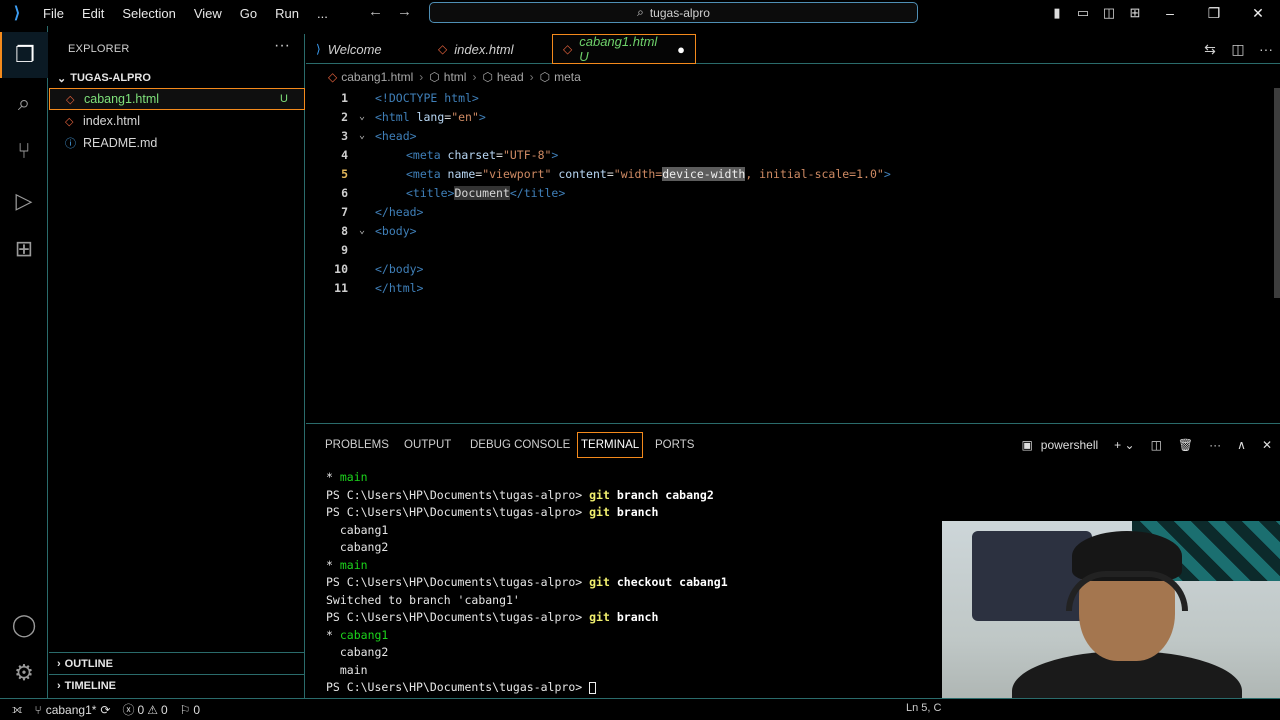 This screenshot has height=720, width=1280. I want to click on toggle-sidebar-icon: ▮, so click(1057, 13).